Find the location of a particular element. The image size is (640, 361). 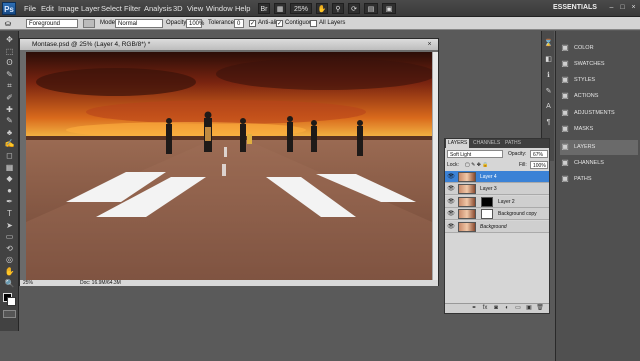

blend-mode-select: Soft Light is located at coordinates (475, 154).